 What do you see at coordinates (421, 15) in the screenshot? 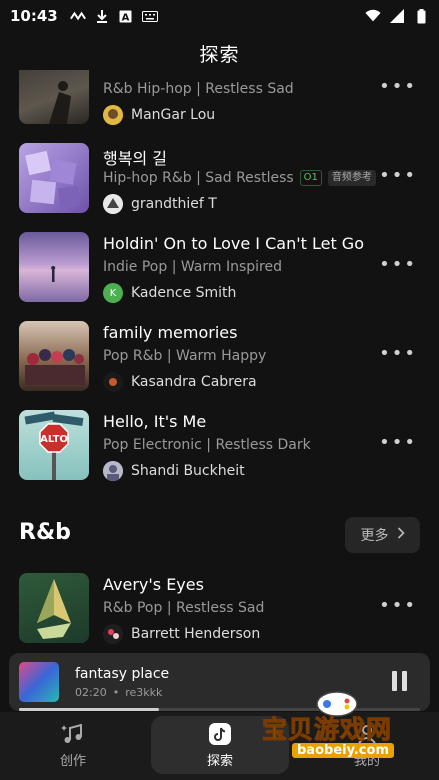
I see `battery-icon` at bounding box center [421, 15].